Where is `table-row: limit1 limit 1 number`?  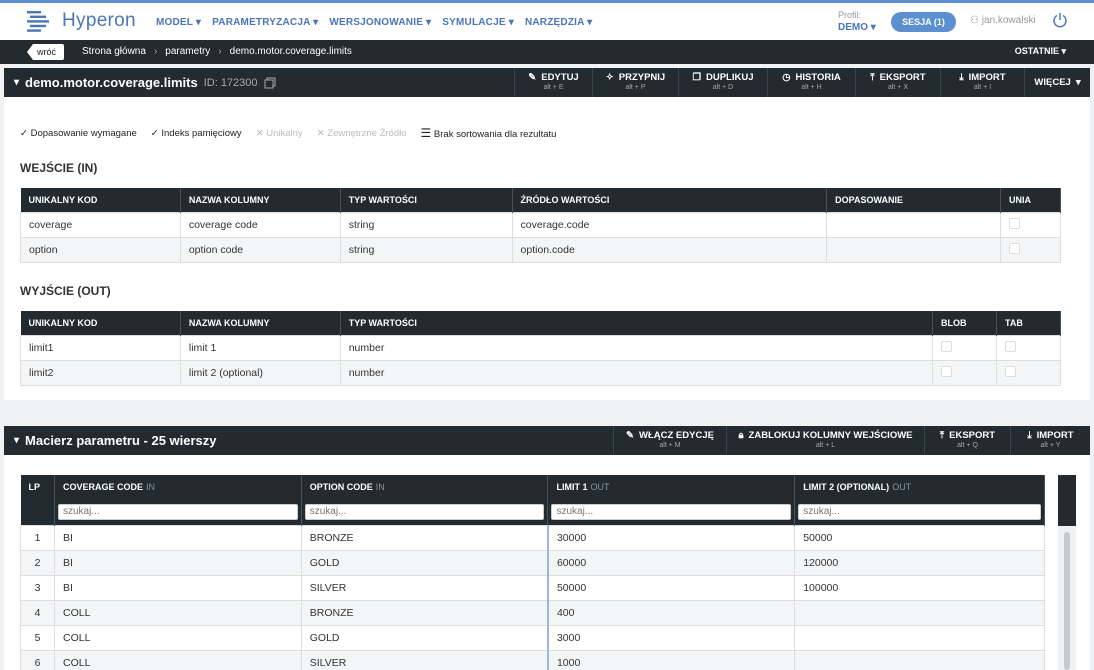 table-row: limit1 limit 1 number is located at coordinates (540, 347).